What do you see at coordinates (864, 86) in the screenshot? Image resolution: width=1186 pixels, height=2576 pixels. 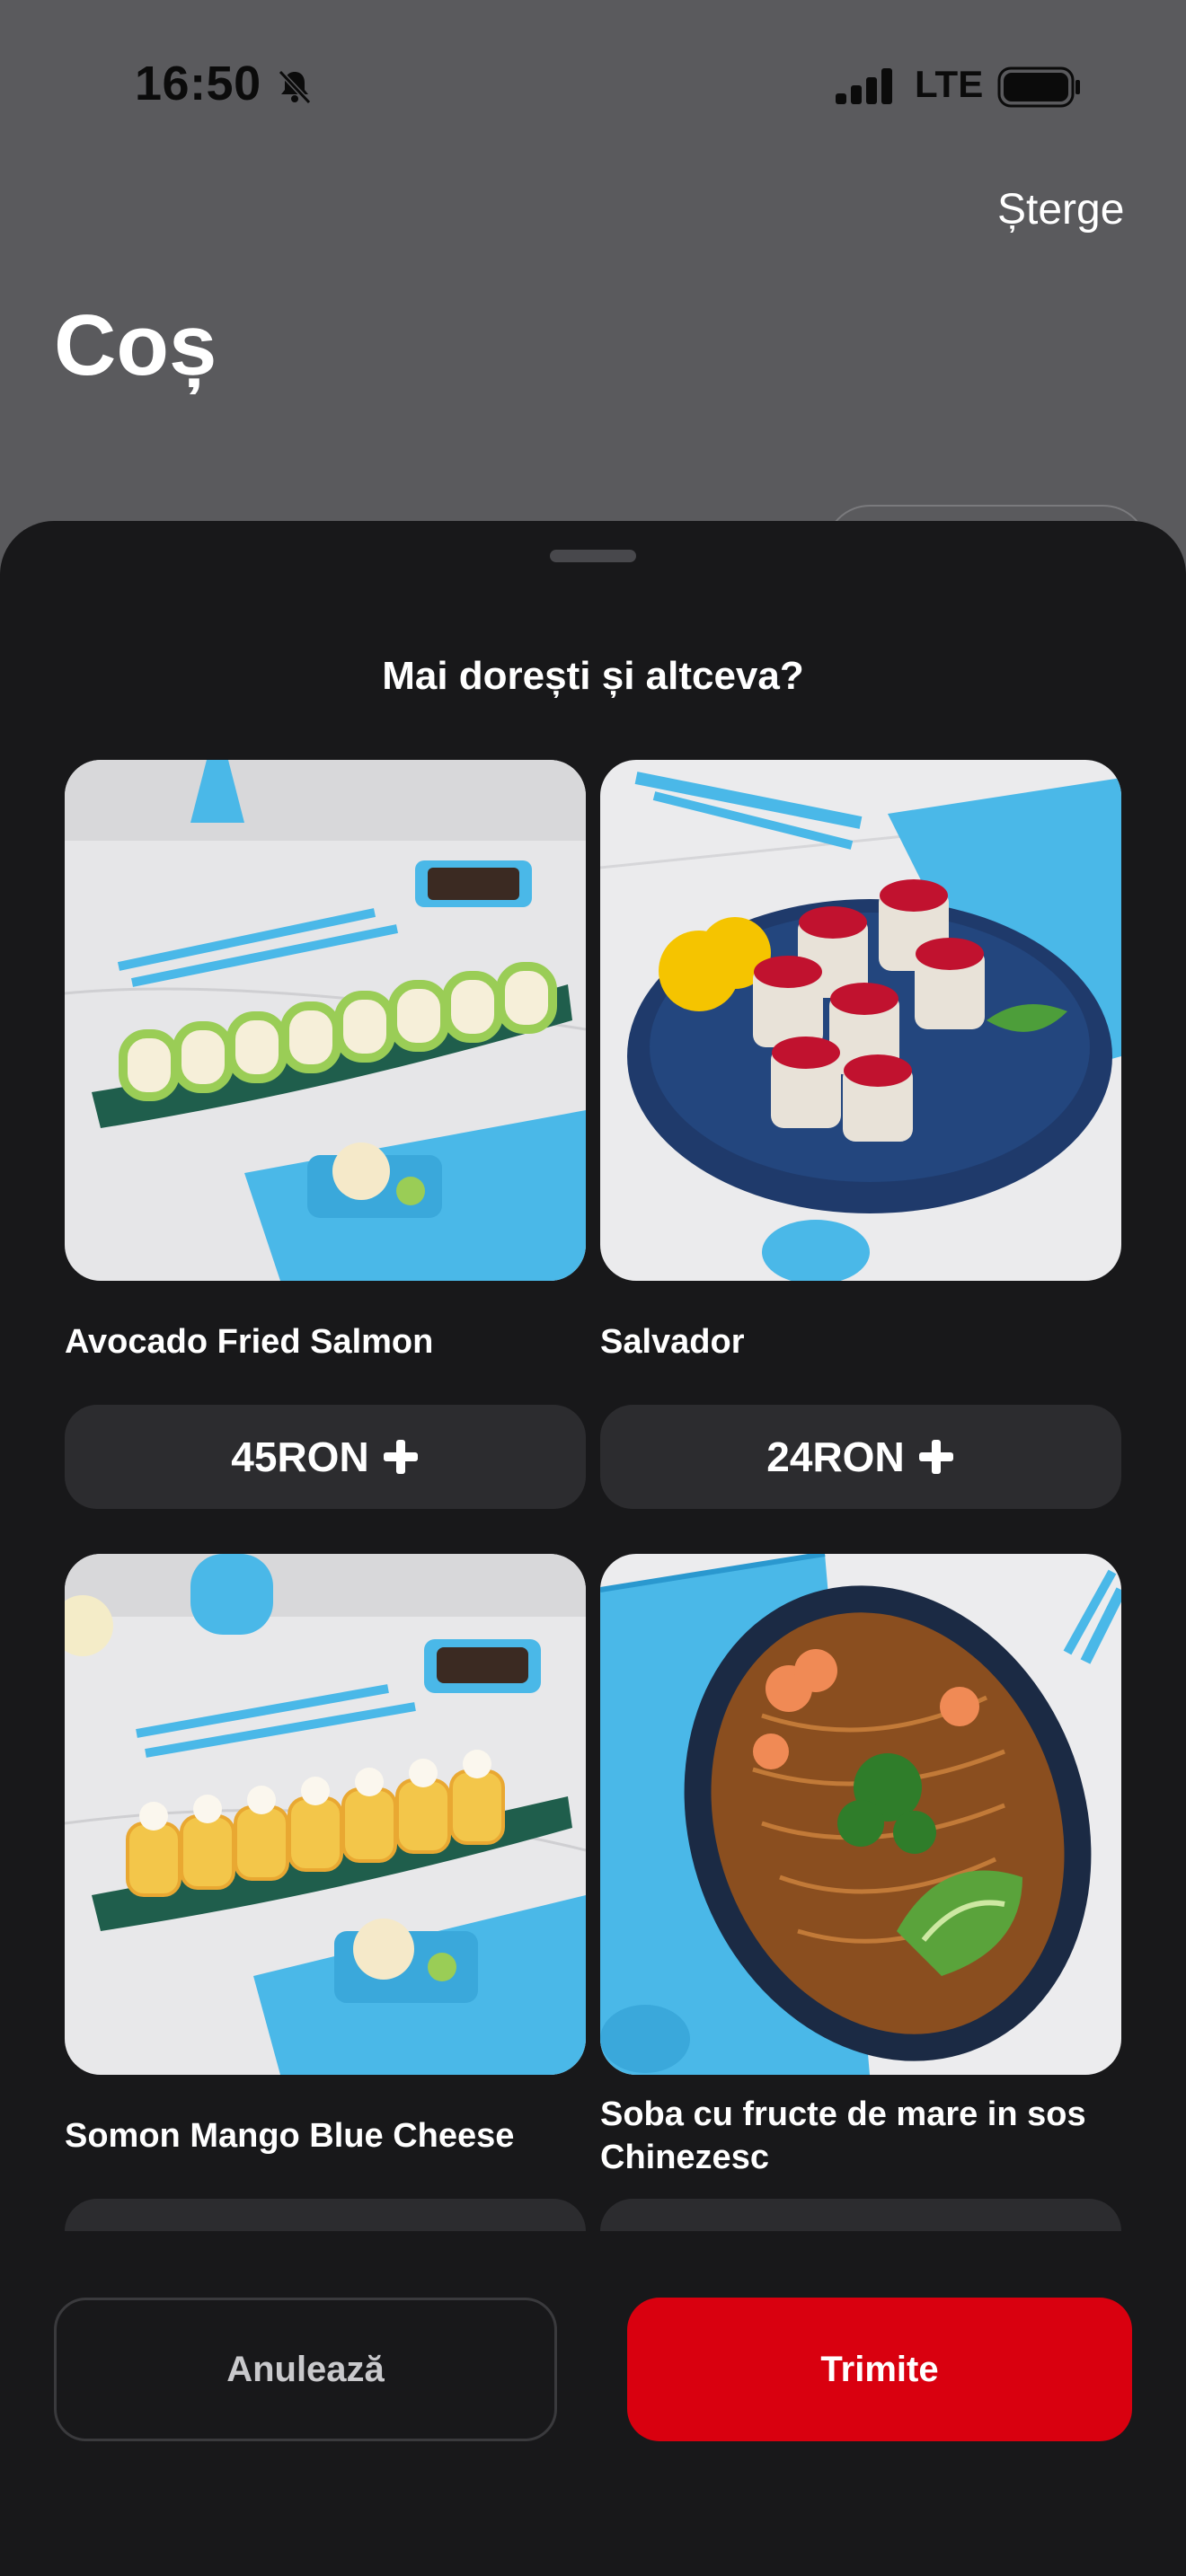 I see `signal-icon` at bounding box center [864, 86].